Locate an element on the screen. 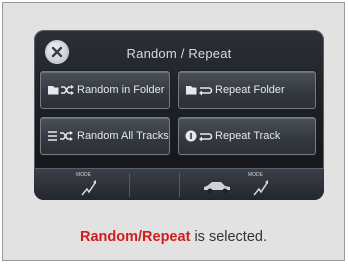 This screenshot has height=265, width=349. caption-highlight: Random/Repeat is located at coordinates (135, 237).